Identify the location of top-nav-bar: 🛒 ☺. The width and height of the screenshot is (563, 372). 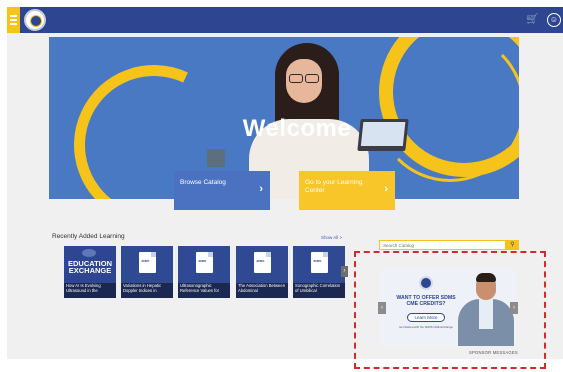
(285, 20).